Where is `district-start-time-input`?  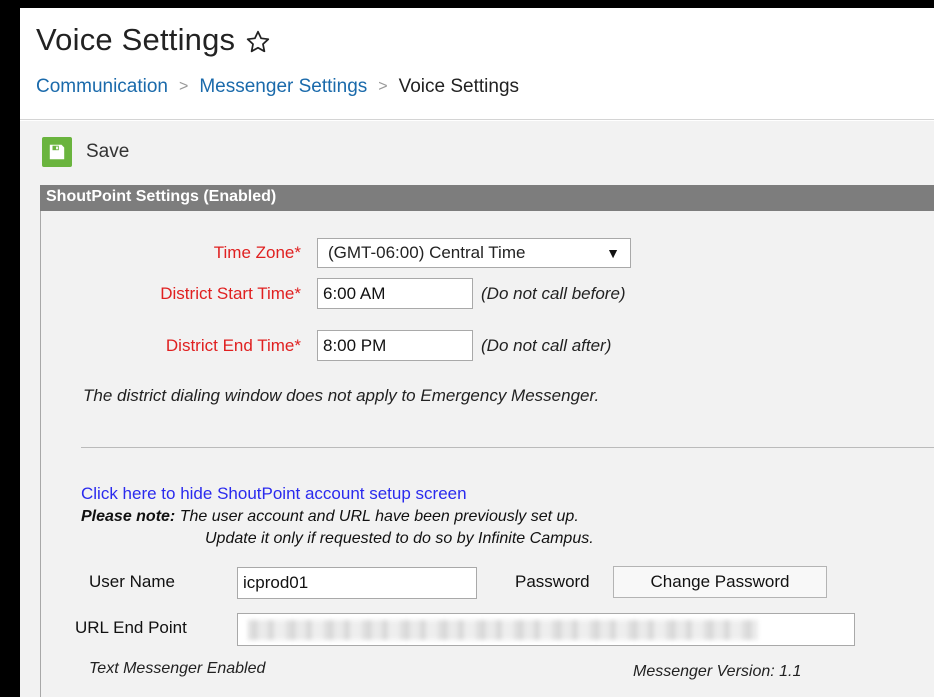
district-start-time-input is located at coordinates (395, 293).